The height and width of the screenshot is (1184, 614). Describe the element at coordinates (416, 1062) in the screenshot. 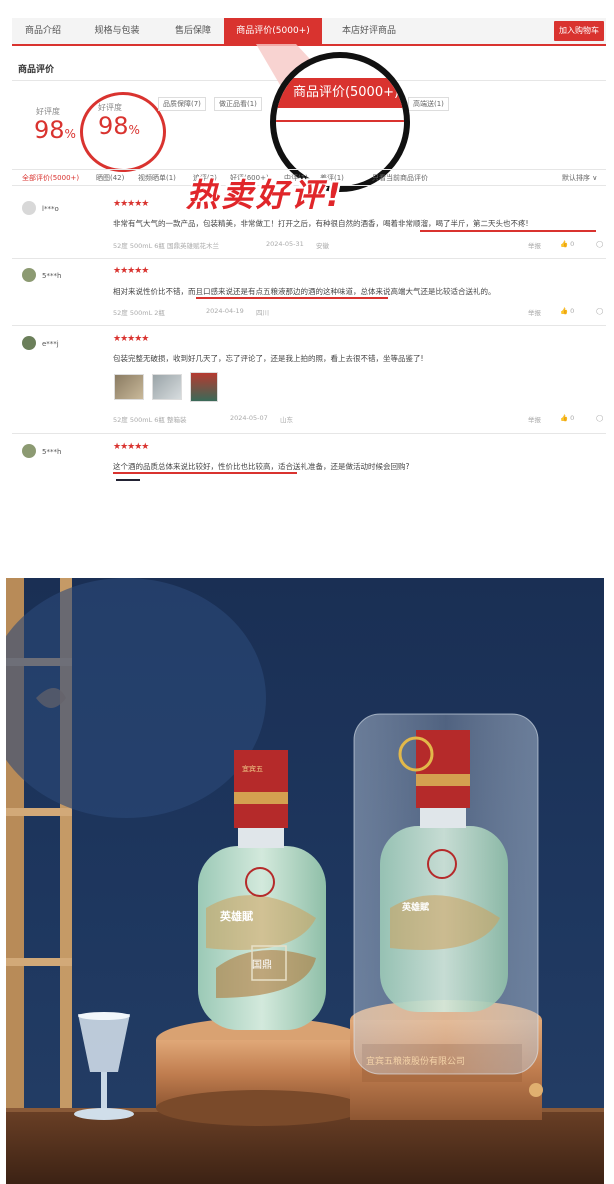

I see `base-engraving: 宜宾五粮液股份有限公司` at that location.